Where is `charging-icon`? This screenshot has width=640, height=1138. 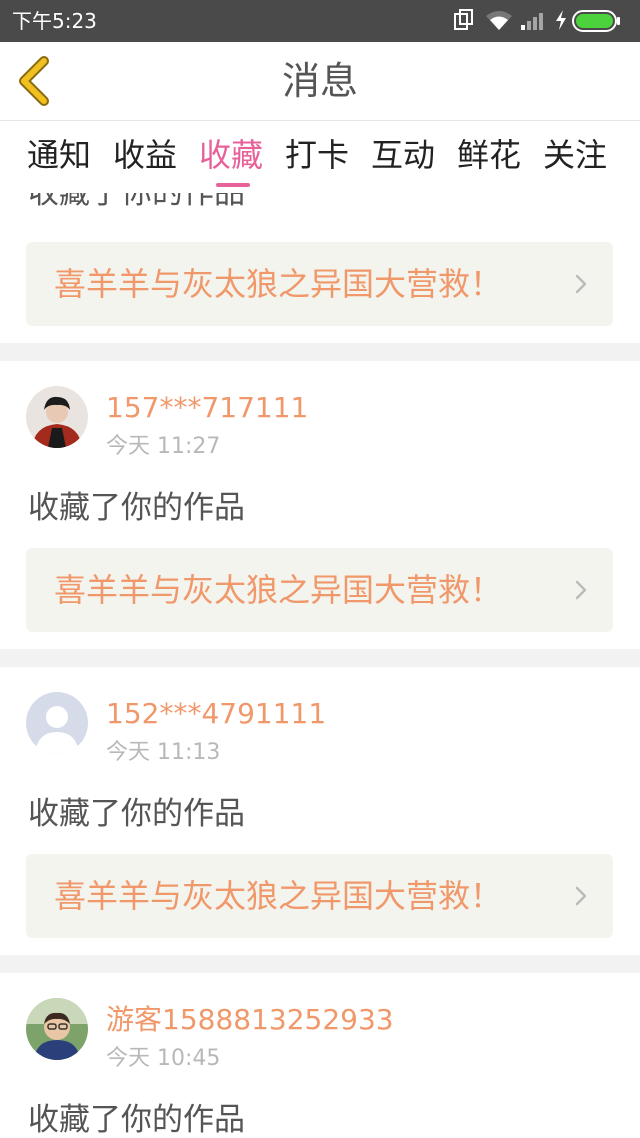 charging-icon is located at coordinates (561, 22).